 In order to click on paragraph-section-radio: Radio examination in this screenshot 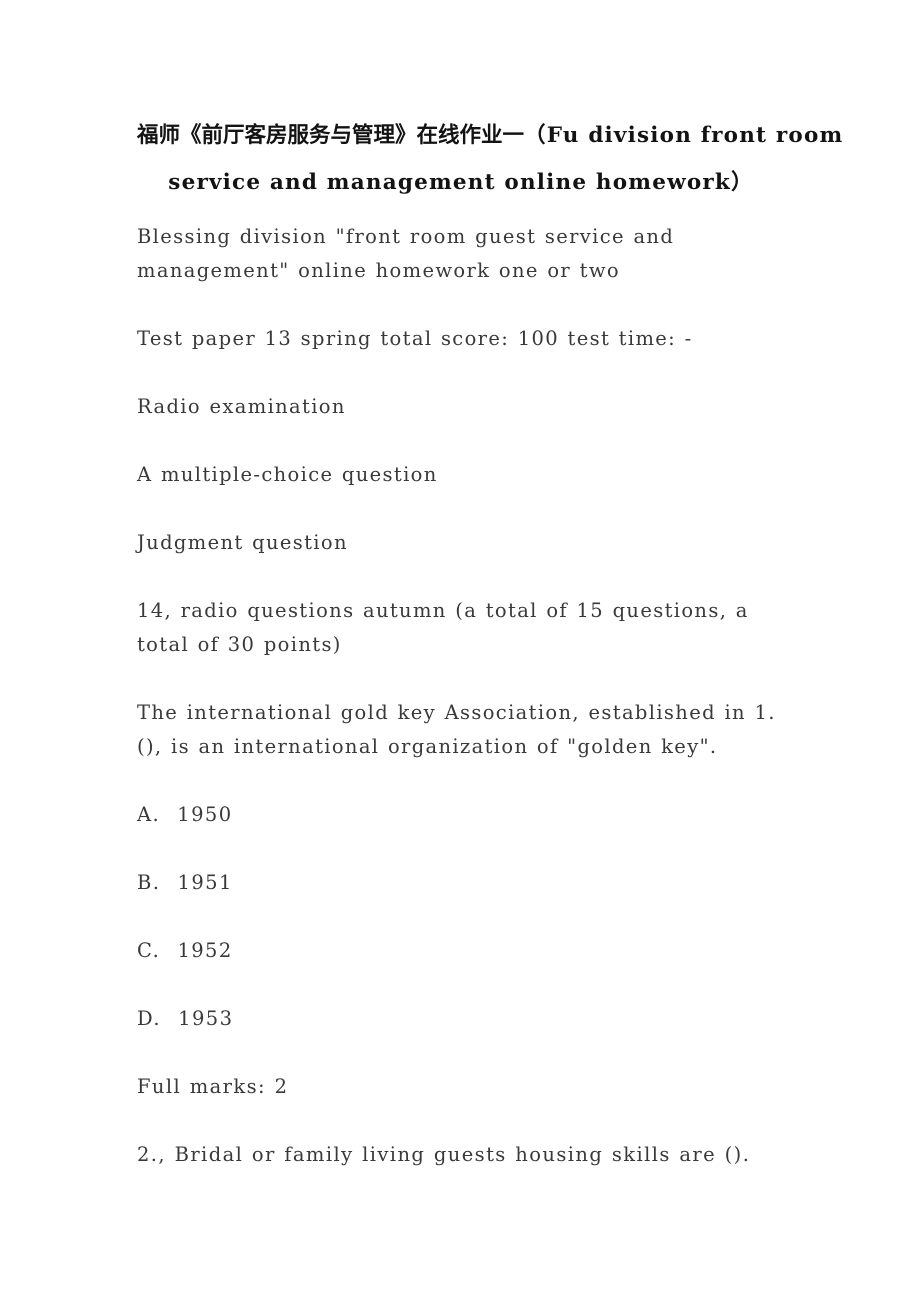, I will do `click(241, 406)`.